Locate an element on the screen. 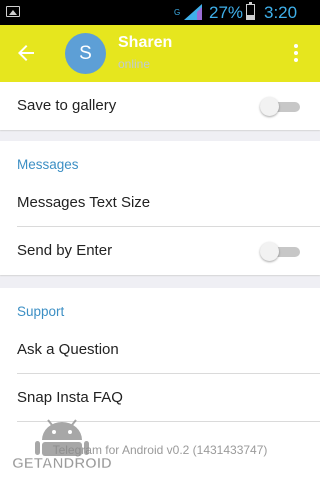  save-to-gallery-toggle is located at coordinates (280, 106).